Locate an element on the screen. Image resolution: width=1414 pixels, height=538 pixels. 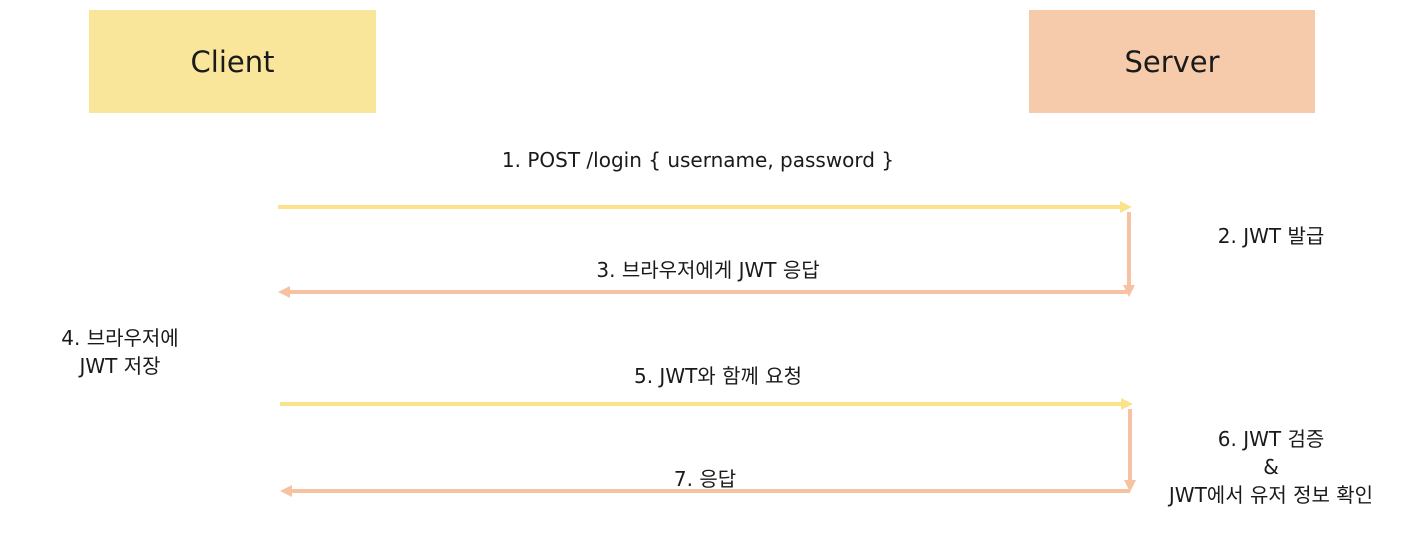
step6-line2: & is located at coordinates (1271, 467).